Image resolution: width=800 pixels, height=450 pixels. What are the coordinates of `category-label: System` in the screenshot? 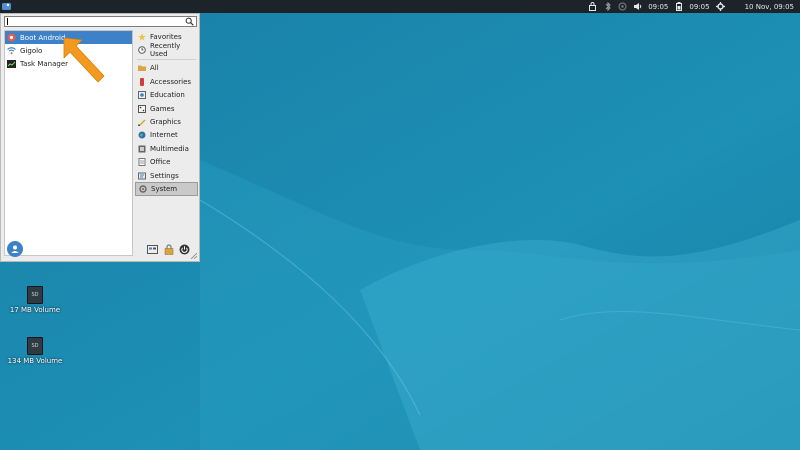 It's located at (164, 188).